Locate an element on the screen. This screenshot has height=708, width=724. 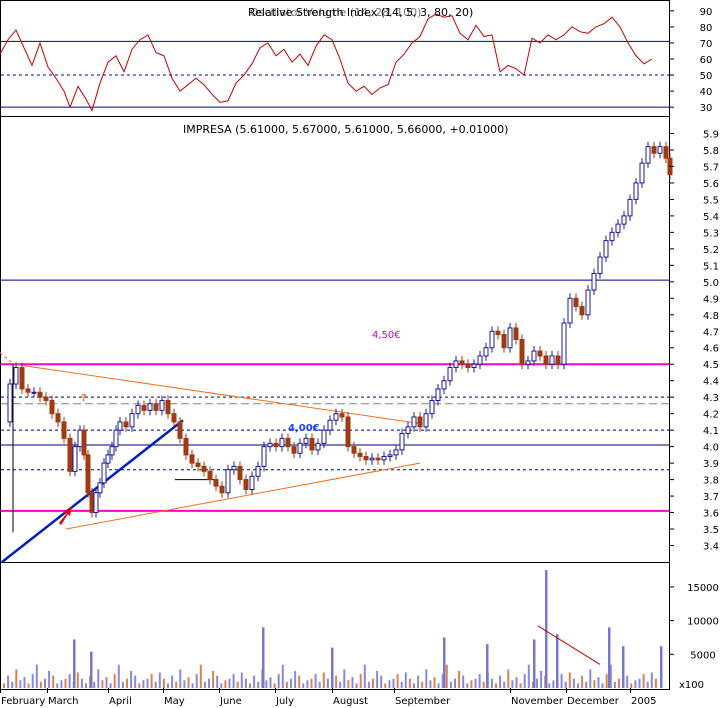
price-tick-label: 3.5 is located at coordinates (711, 530).